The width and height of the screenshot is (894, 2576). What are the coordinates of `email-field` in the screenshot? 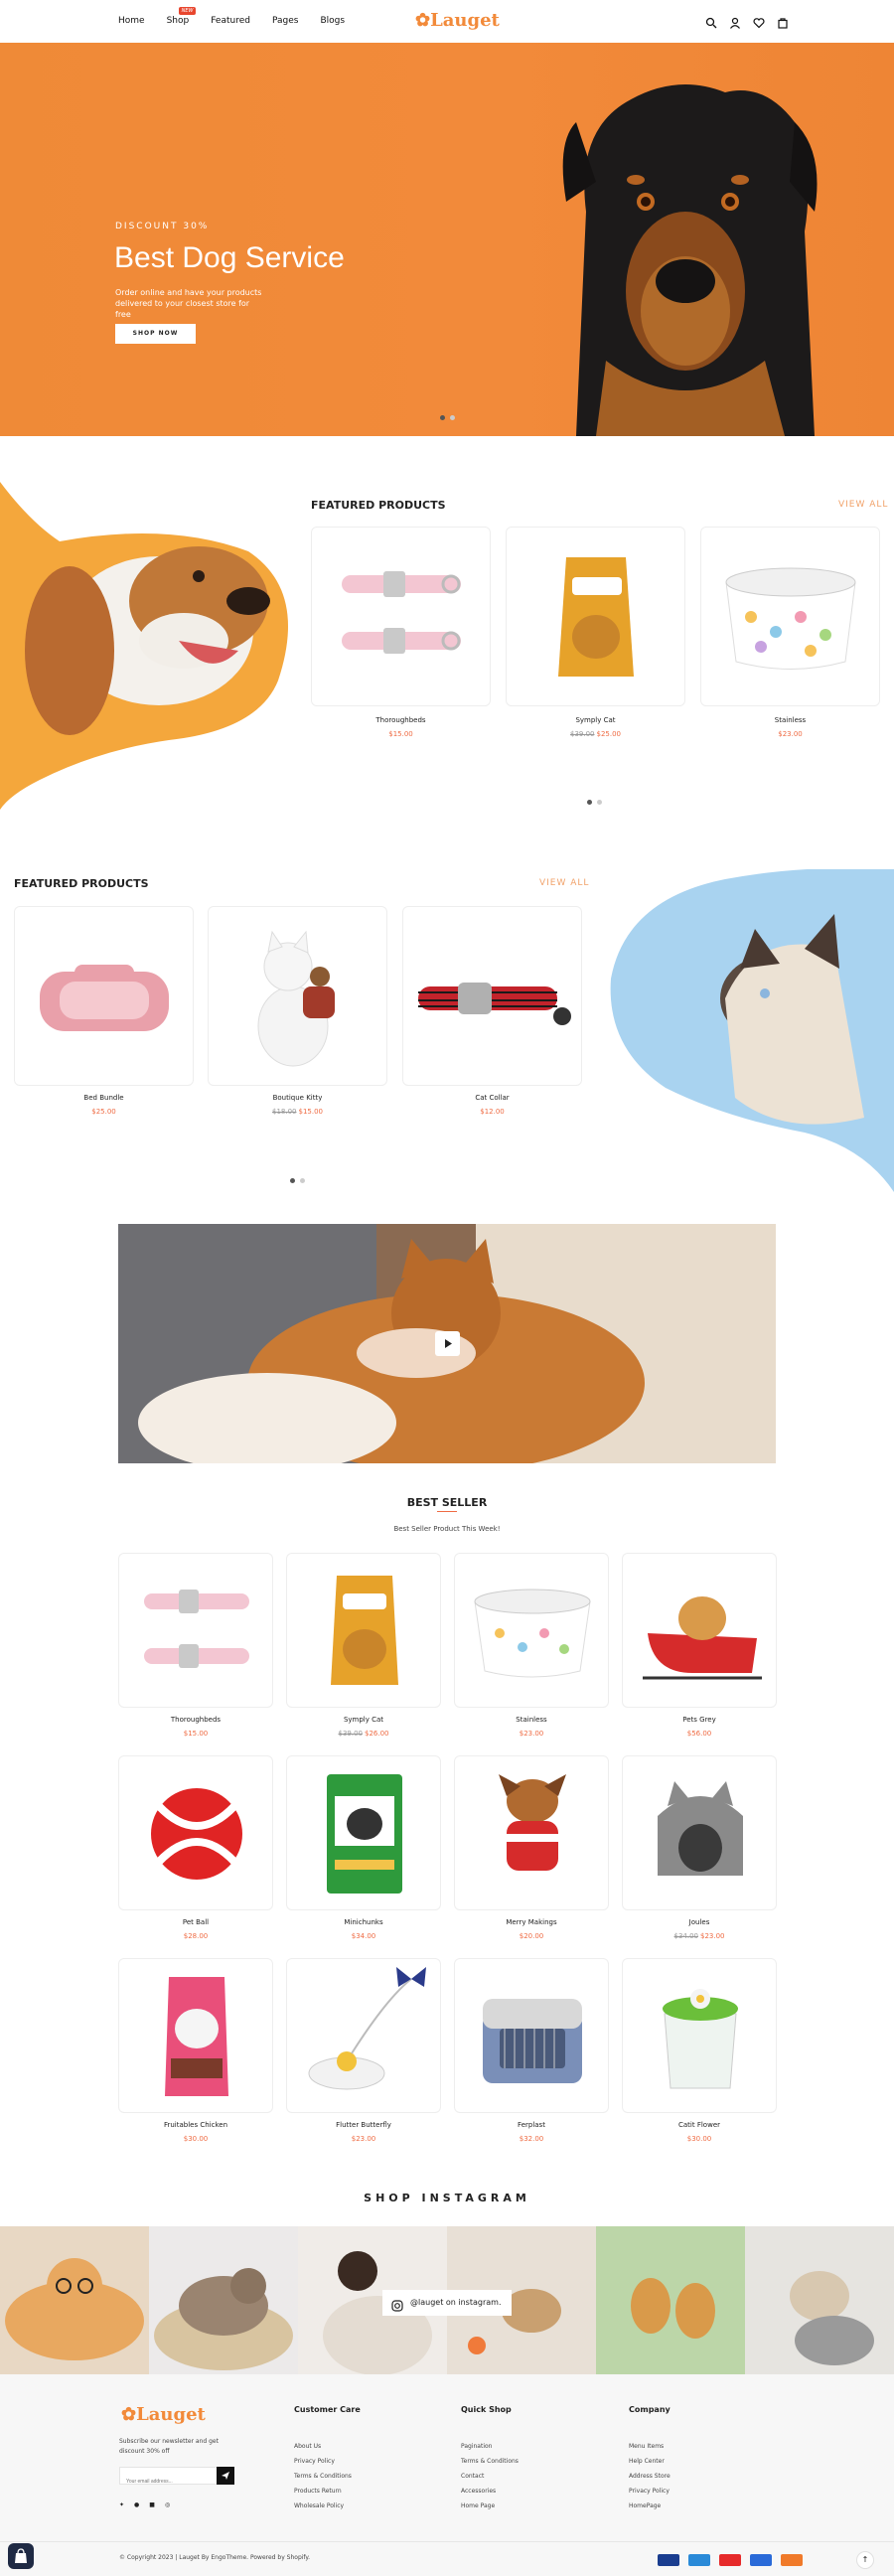 It's located at (167, 2482).